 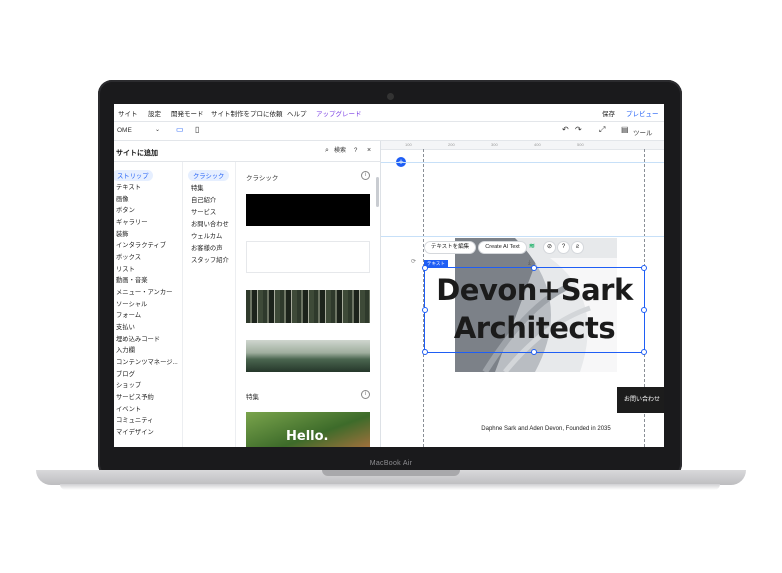 I want to click on panel-search-label: 検索, so click(x=340, y=151).